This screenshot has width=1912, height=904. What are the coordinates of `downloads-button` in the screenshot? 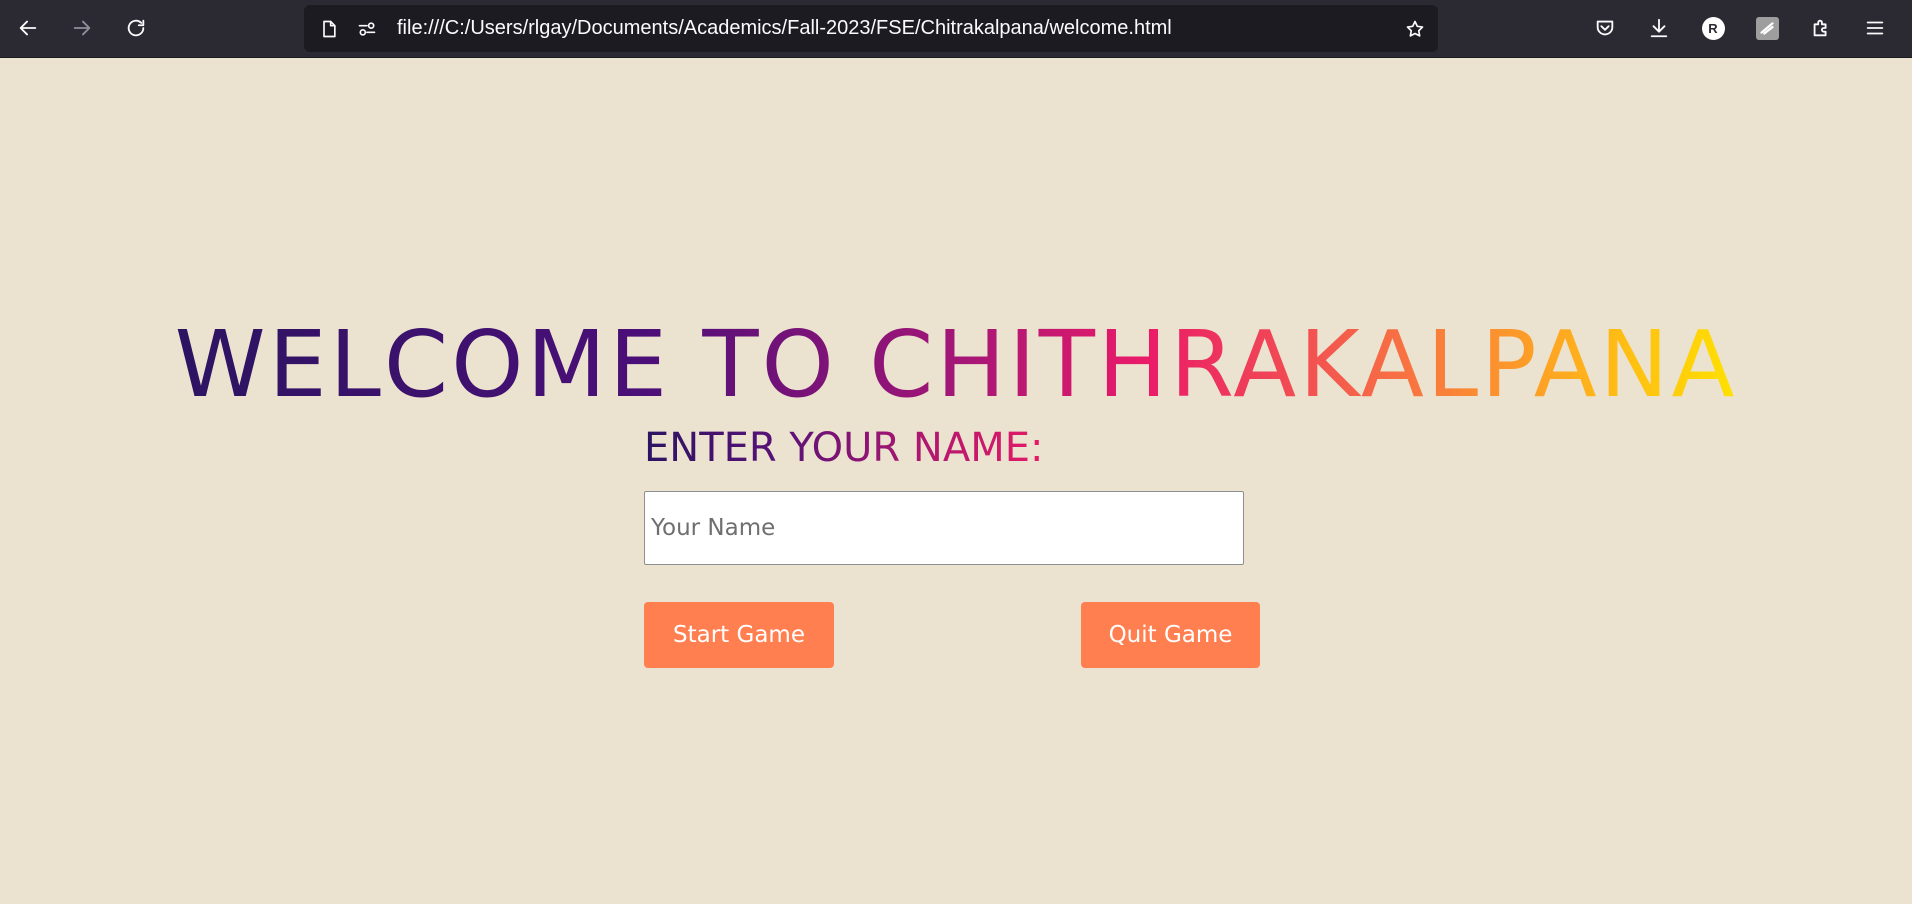 It's located at (1659, 28).